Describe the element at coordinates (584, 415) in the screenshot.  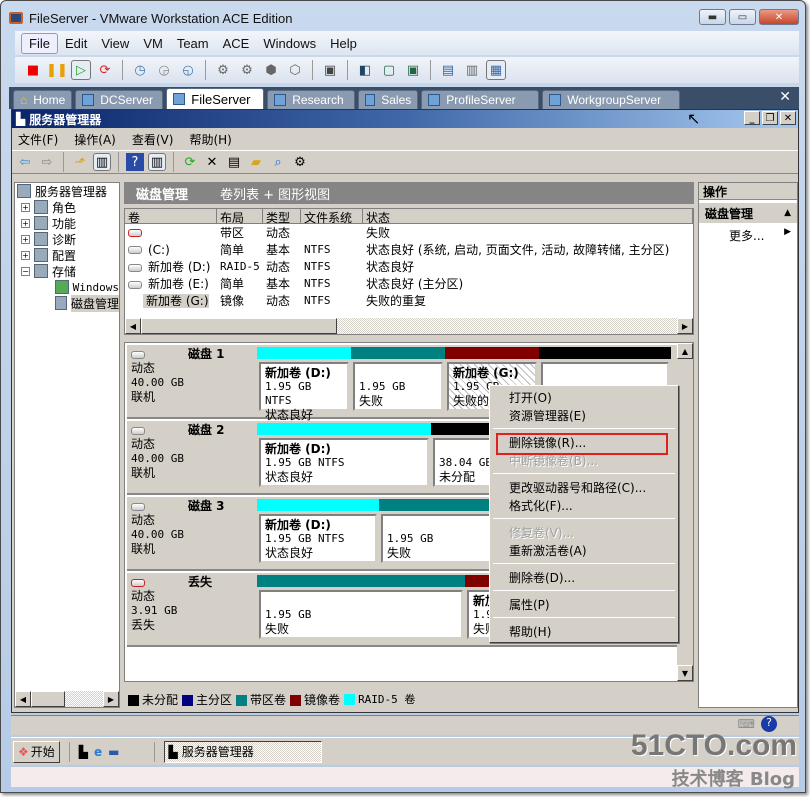
I see `menu-item-explore: 资源管理器(E)` at that location.